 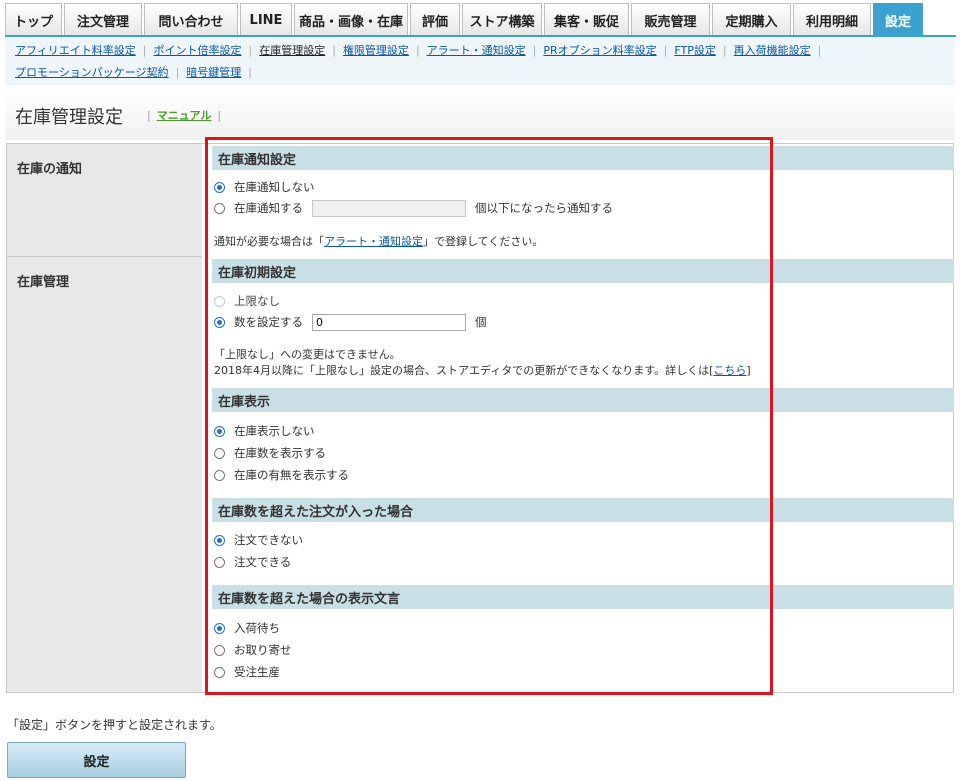 What do you see at coordinates (219, 208) in the screenshot?
I see `radio-notify-on` at bounding box center [219, 208].